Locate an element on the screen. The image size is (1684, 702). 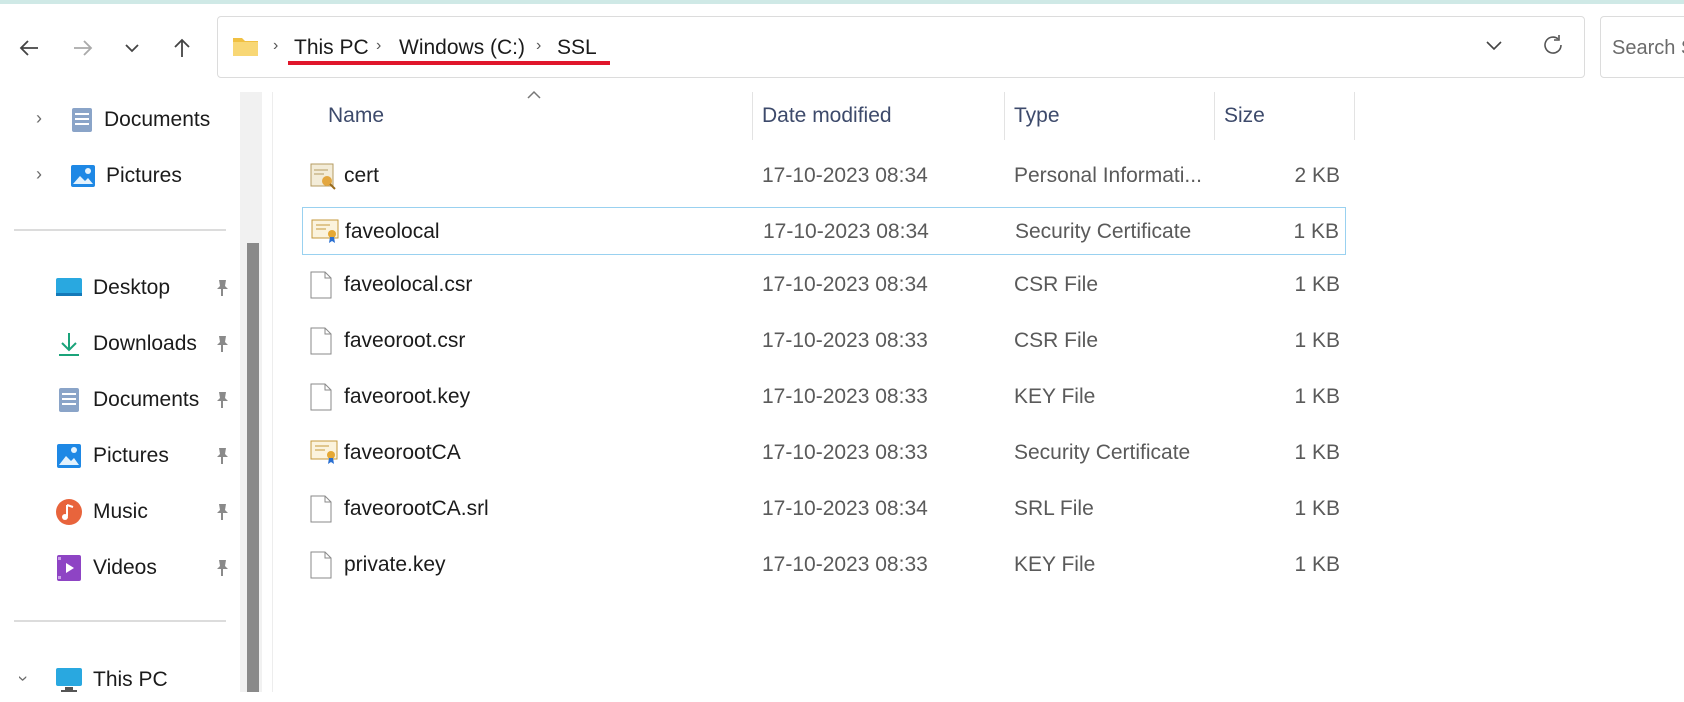
nav-item-desktop: Desktop is located at coordinates (112, 288).